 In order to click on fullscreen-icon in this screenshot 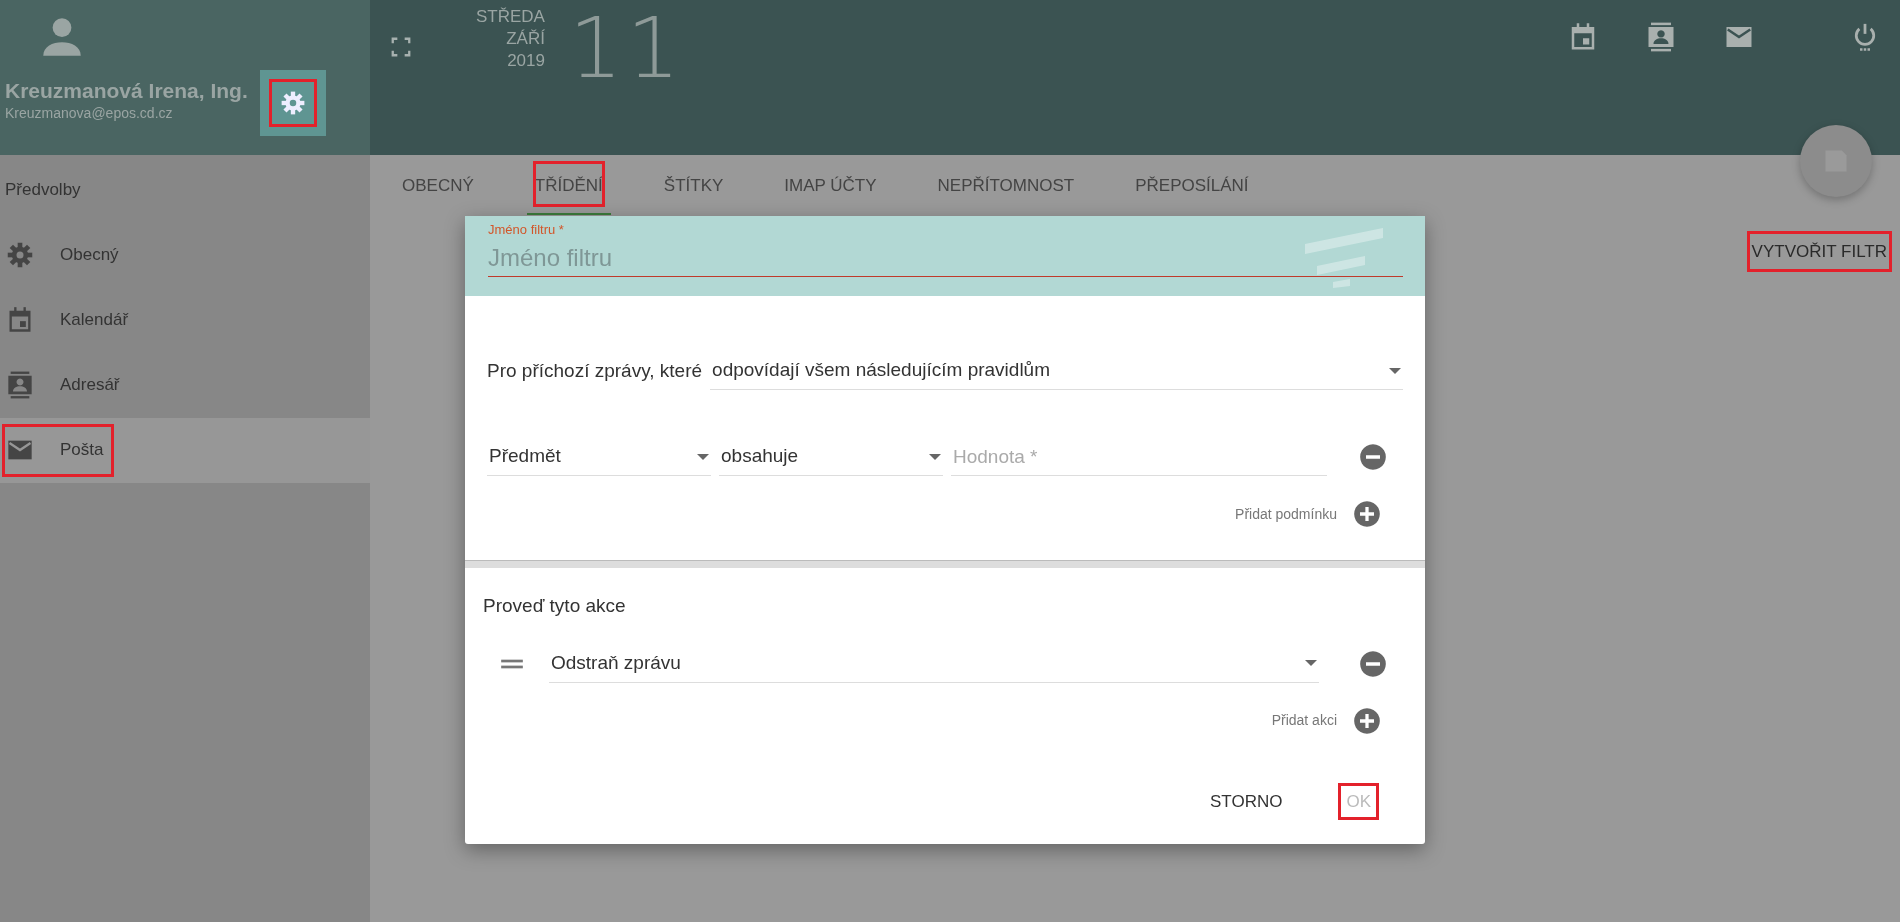, I will do `click(401, 46)`.